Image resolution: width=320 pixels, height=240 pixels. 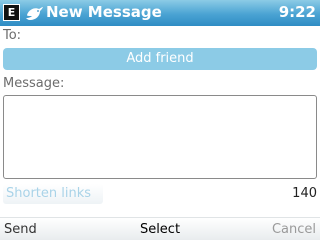 What do you see at coordinates (160, 59) in the screenshot?
I see `add-friend-button: Add friend` at bounding box center [160, 59].